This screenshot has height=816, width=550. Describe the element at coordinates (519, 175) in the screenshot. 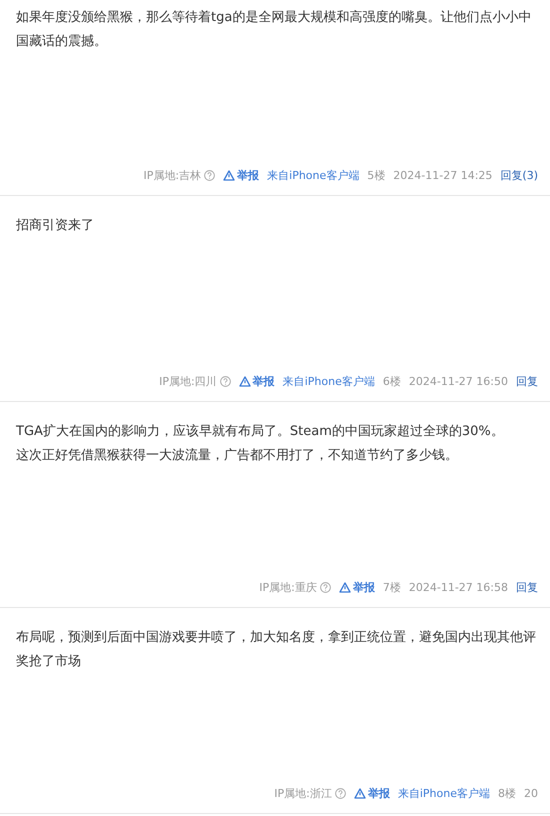

I see `reply-link: 回复(3)` at that location.